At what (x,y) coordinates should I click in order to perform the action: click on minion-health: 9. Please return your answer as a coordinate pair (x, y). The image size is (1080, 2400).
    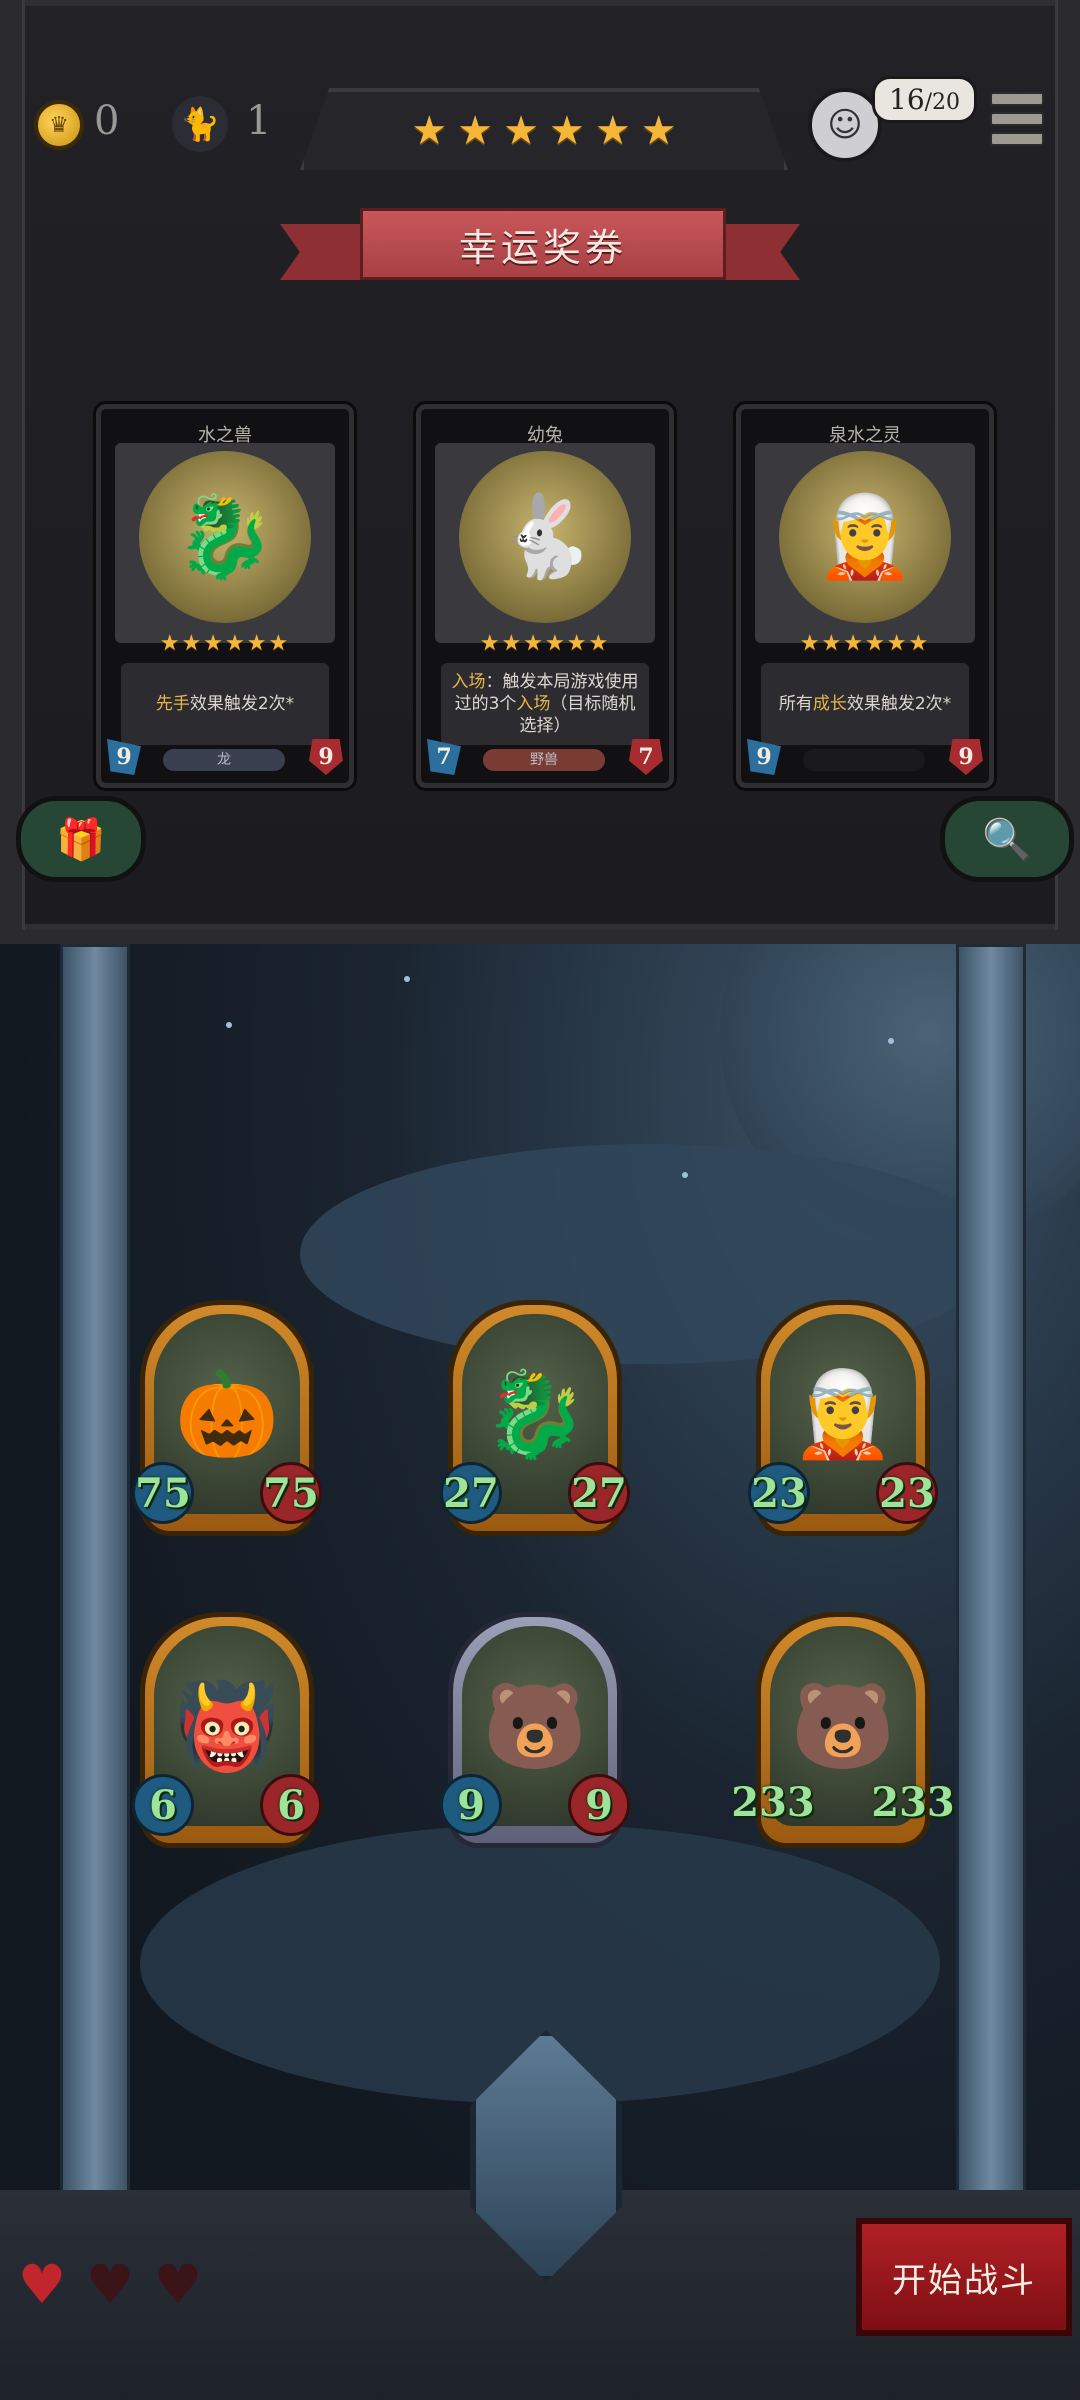
    Looking at the image, I should click on (599, 1805).